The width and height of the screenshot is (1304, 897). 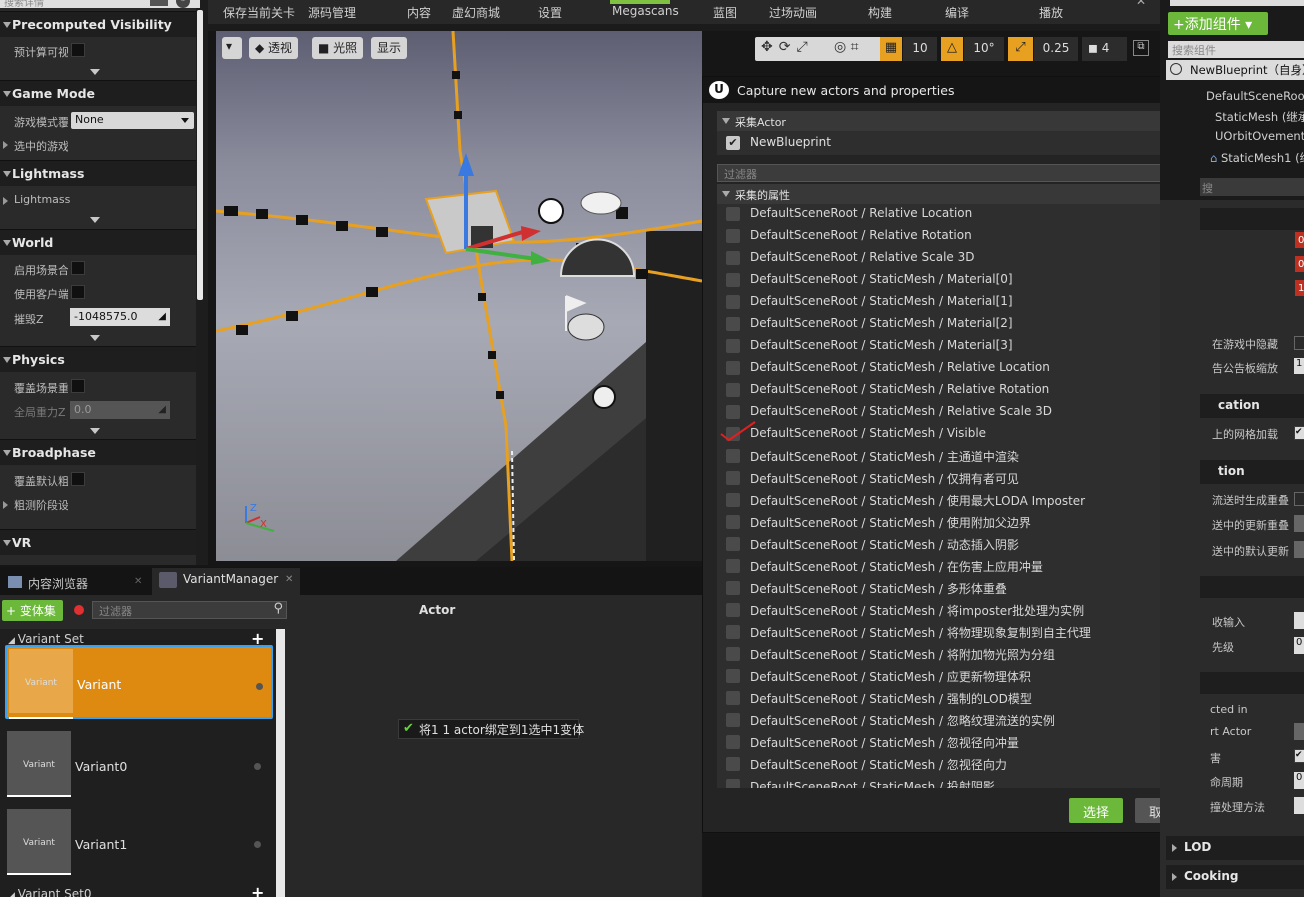 I want to click on receive-input-dropdown, so click(x=1299, y=620).